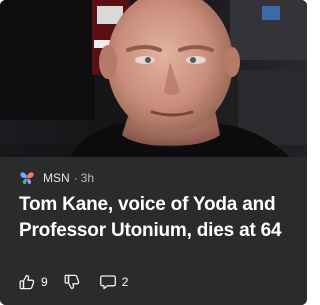  I want to click on action-bar: 9 2, so click(73, 282).